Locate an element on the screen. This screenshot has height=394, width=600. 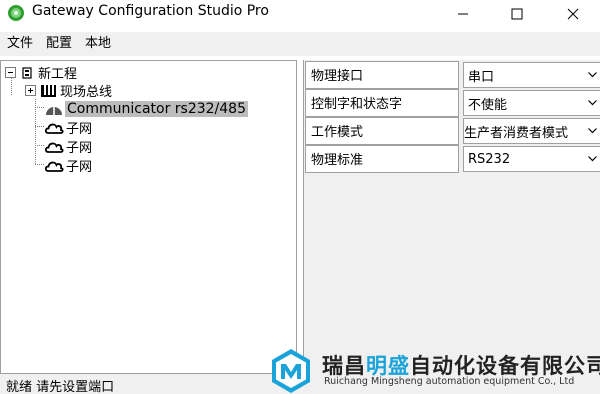
property-row-control-word: 控制字和状态字 不使能 is located at coordinates (452, 103).